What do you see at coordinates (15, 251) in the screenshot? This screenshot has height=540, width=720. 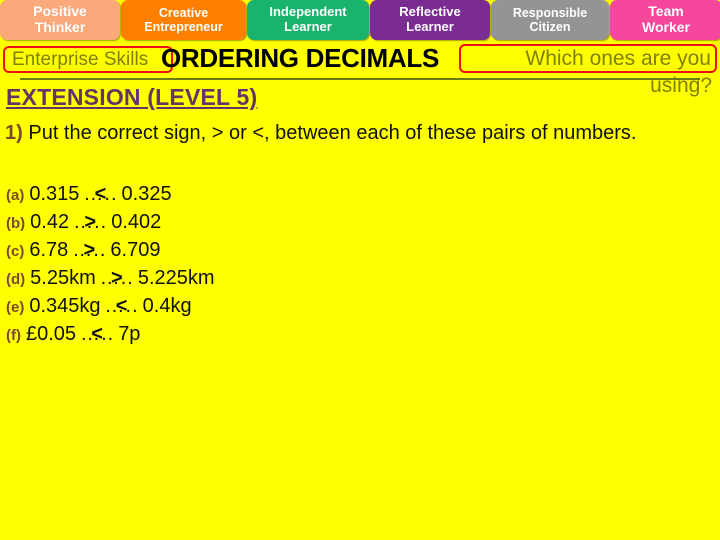 I see `answer-item-label: (c)` at bounding box center [15, 251].